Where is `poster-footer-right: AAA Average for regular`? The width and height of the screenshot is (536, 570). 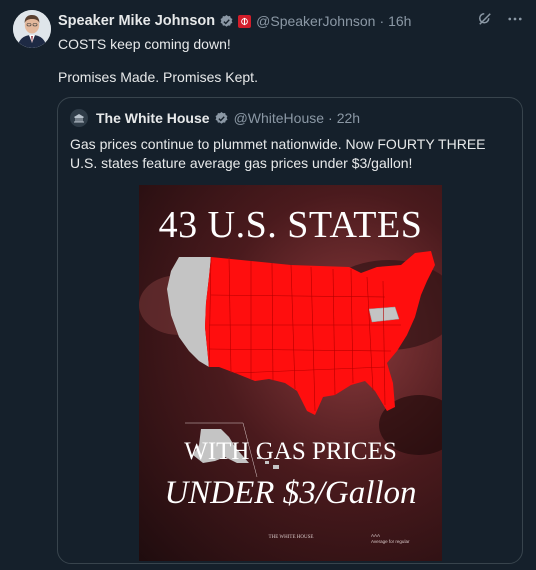 poster-footer-right: AAA Average for regular is located at coordinates (401, 539).